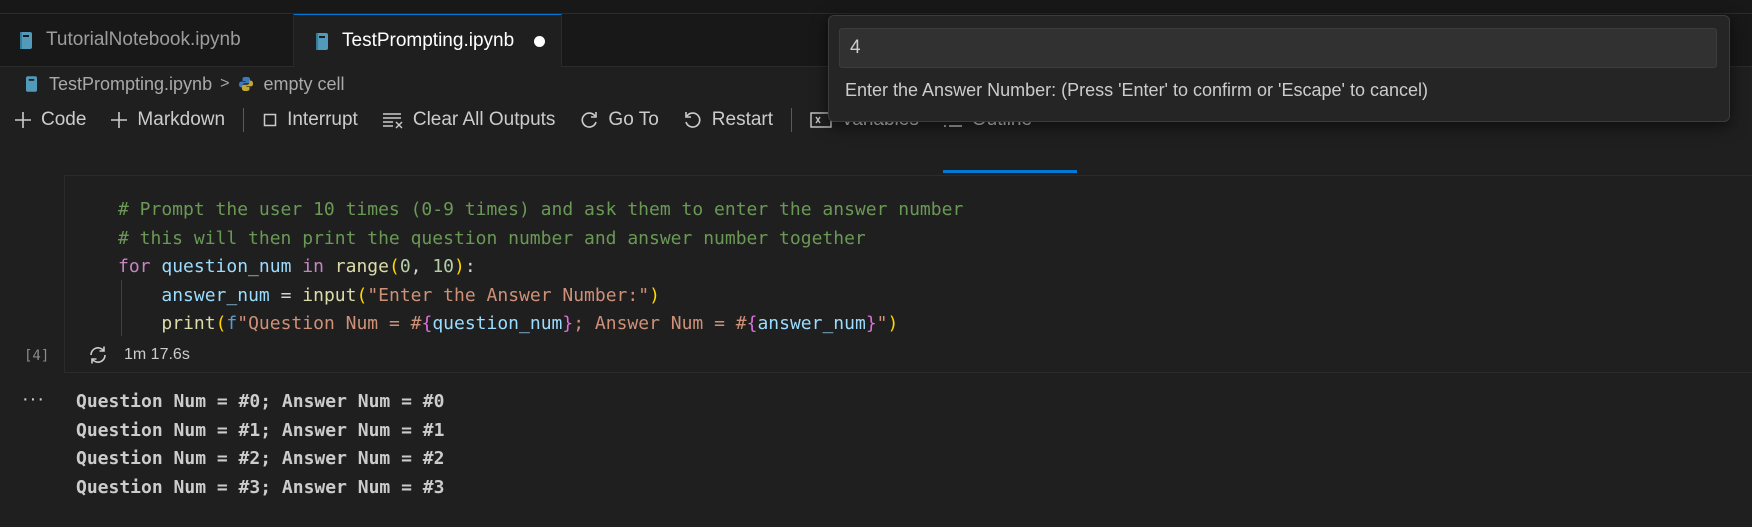 This screenshot has height=527, width=1752. What do you see at coordinates (392, 121) in the screenshot?
I see `clear-outputs-icon` at bounding box center [392, 121].